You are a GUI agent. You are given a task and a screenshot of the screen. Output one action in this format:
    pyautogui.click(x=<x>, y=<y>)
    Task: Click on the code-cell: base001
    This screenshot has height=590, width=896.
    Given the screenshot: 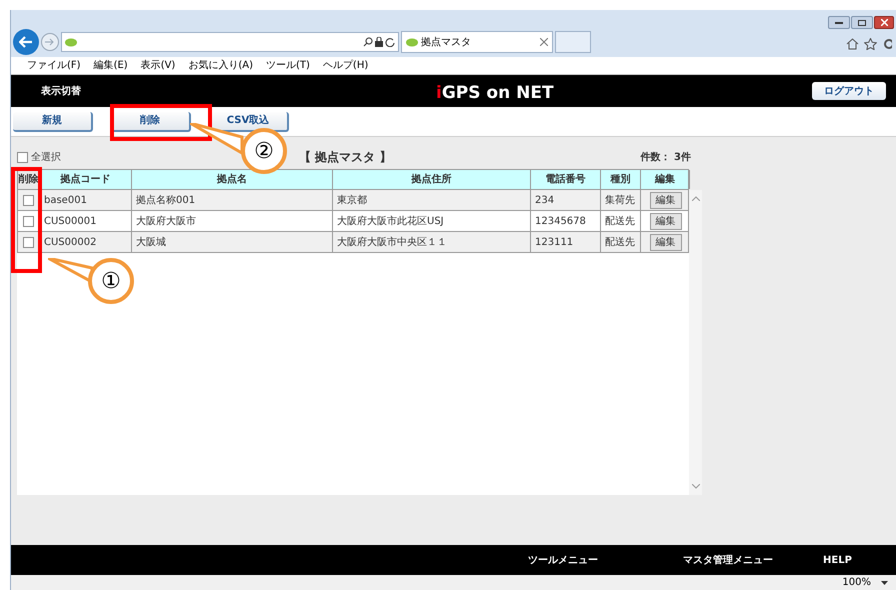 What is the action you would take?
    pyautogui.click(x=86, y=200)
    